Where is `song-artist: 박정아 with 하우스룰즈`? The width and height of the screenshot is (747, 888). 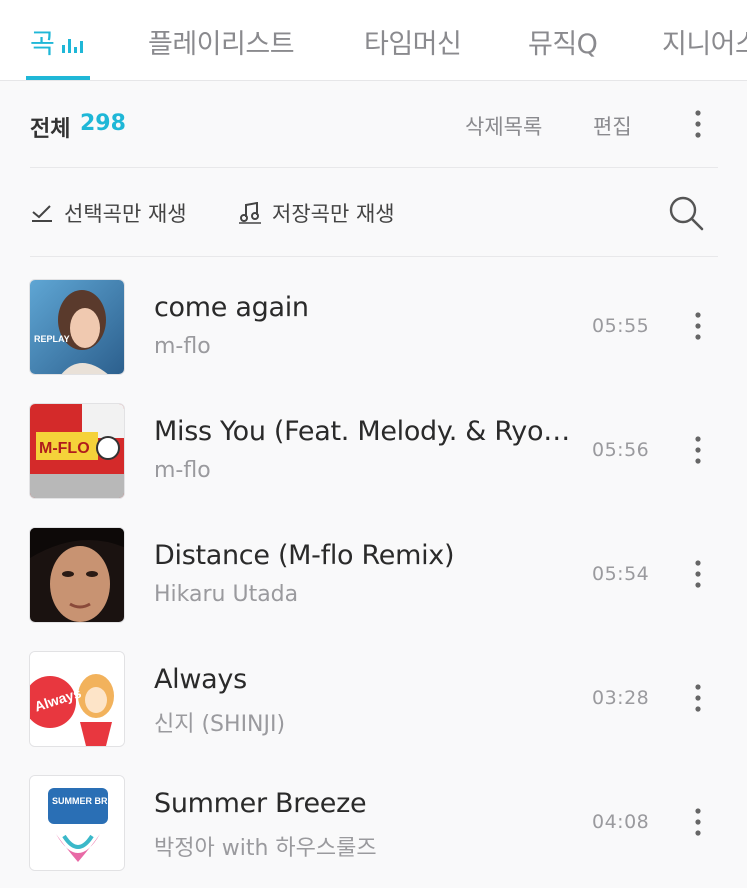
song-artist: 박정아 with 하우스룰즈 is located at coordinates (265, 848).